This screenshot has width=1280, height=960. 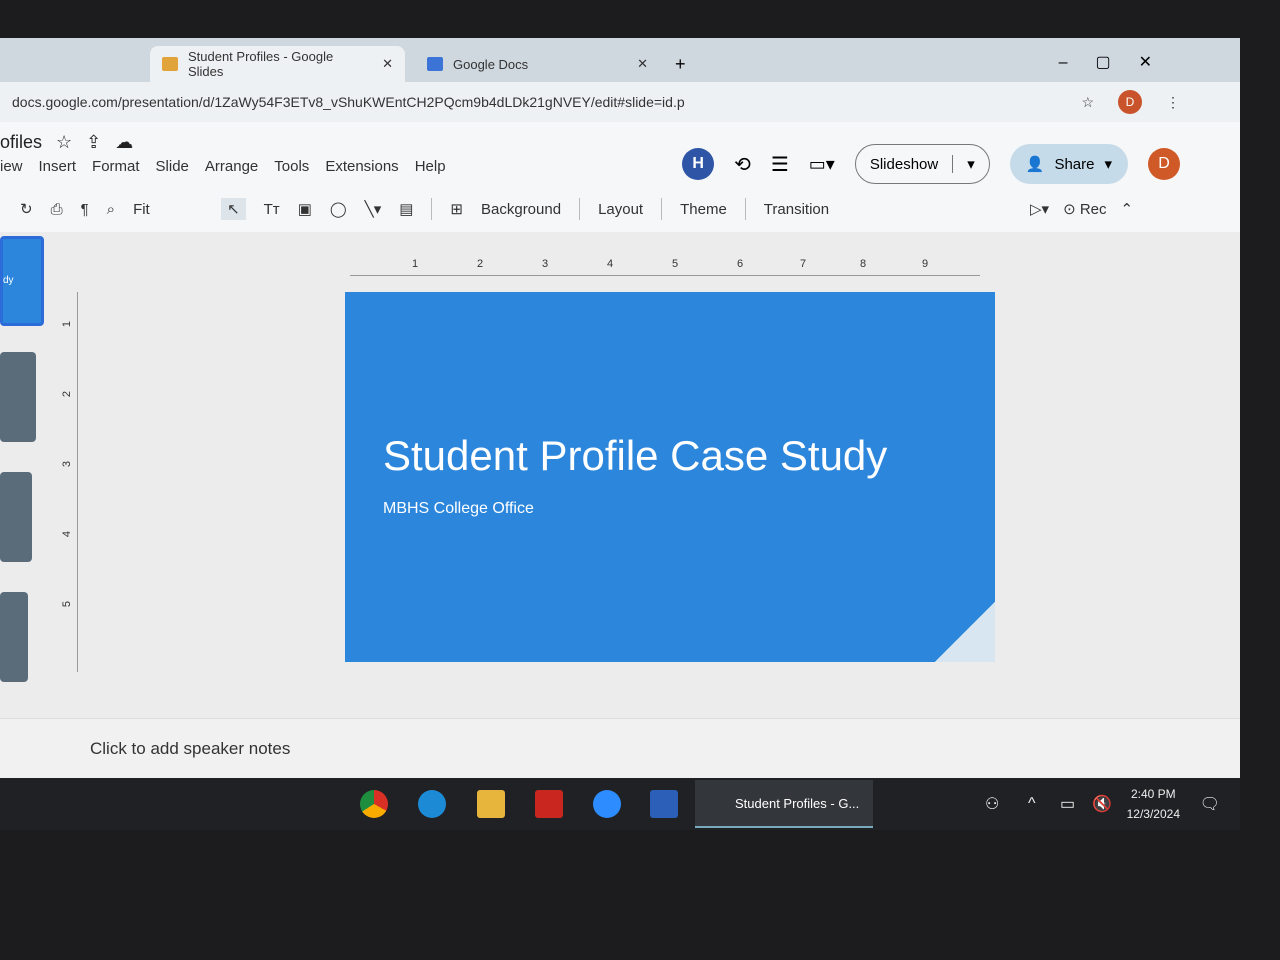 What do you see at coordinates (1032, 804) in the screenshot?
I see `tray-chevron-icon: ^` at bounding box center [1032, 804].